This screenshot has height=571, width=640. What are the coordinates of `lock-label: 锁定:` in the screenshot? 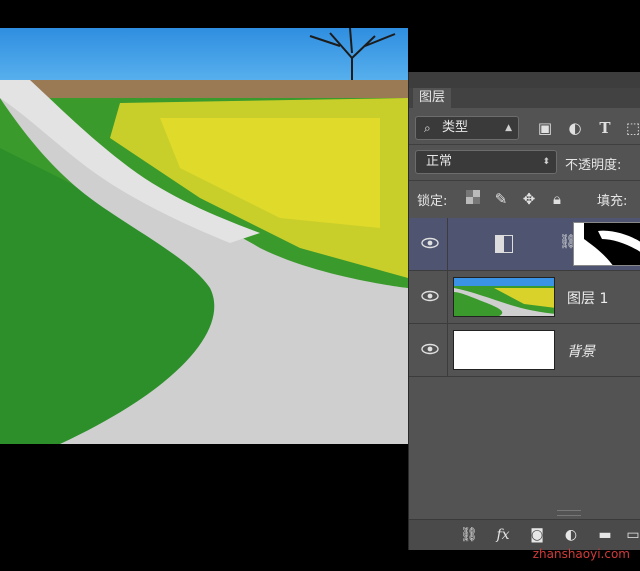 It's located at (432, 201).